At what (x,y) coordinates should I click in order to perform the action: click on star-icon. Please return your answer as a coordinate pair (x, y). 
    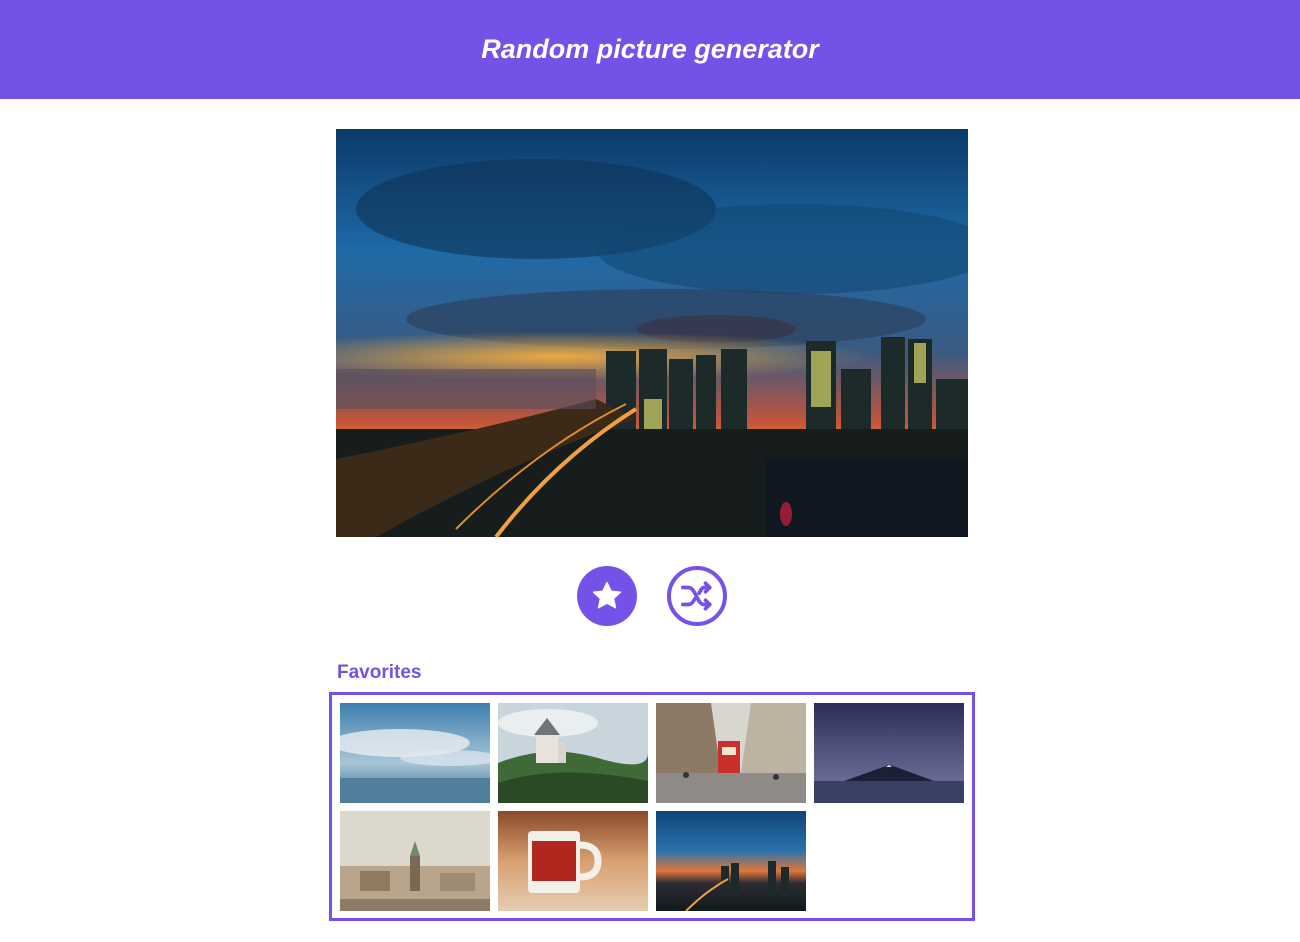
    Looking at the image, I should click on (607, 595).